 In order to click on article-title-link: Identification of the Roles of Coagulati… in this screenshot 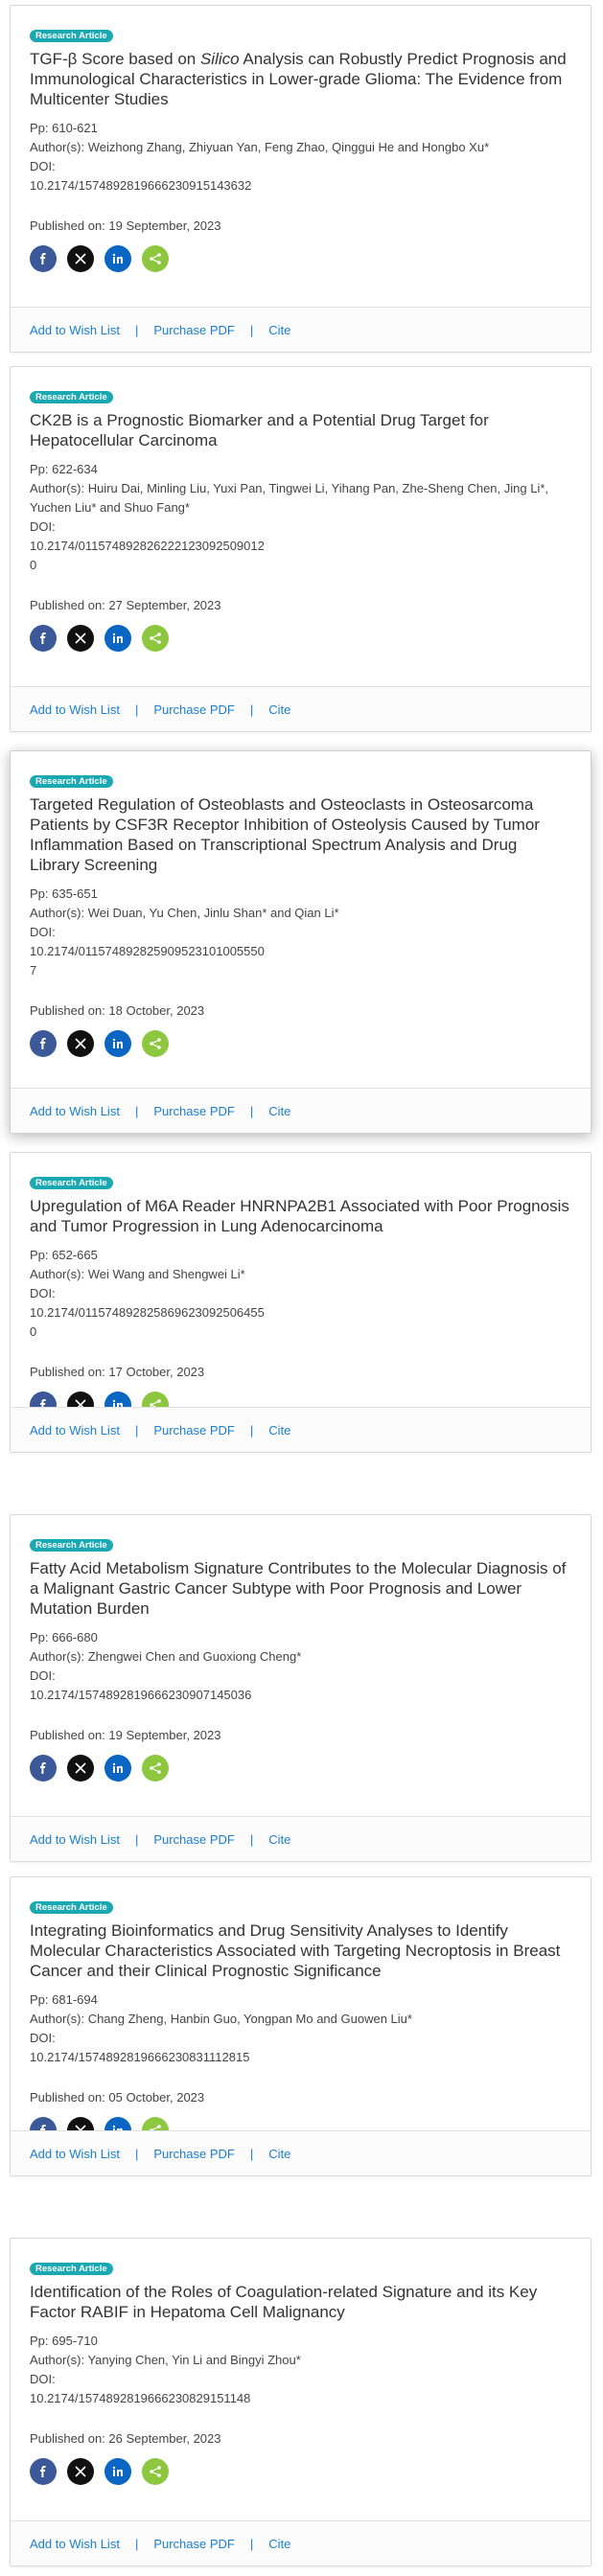, I will do `click(300, 2302)`.